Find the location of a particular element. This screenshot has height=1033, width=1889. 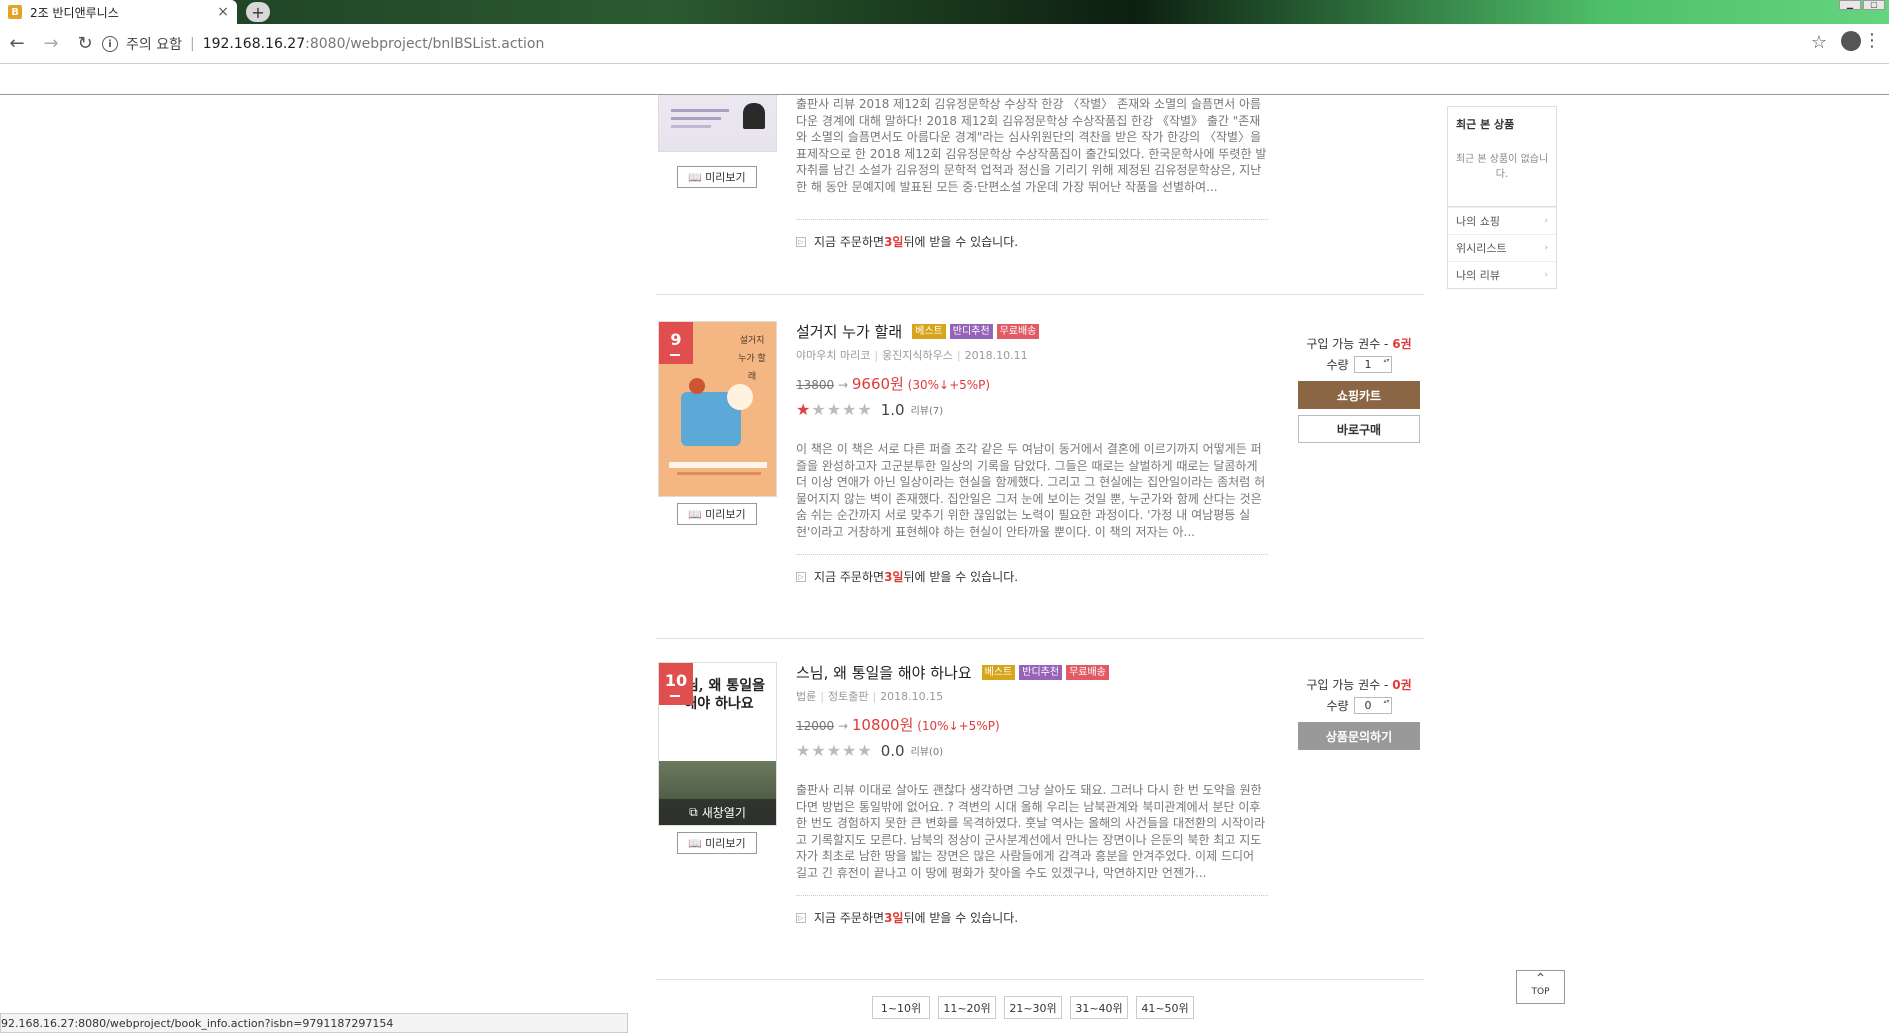

security-label: 주의 요함 is located at coordinates (154, 45).